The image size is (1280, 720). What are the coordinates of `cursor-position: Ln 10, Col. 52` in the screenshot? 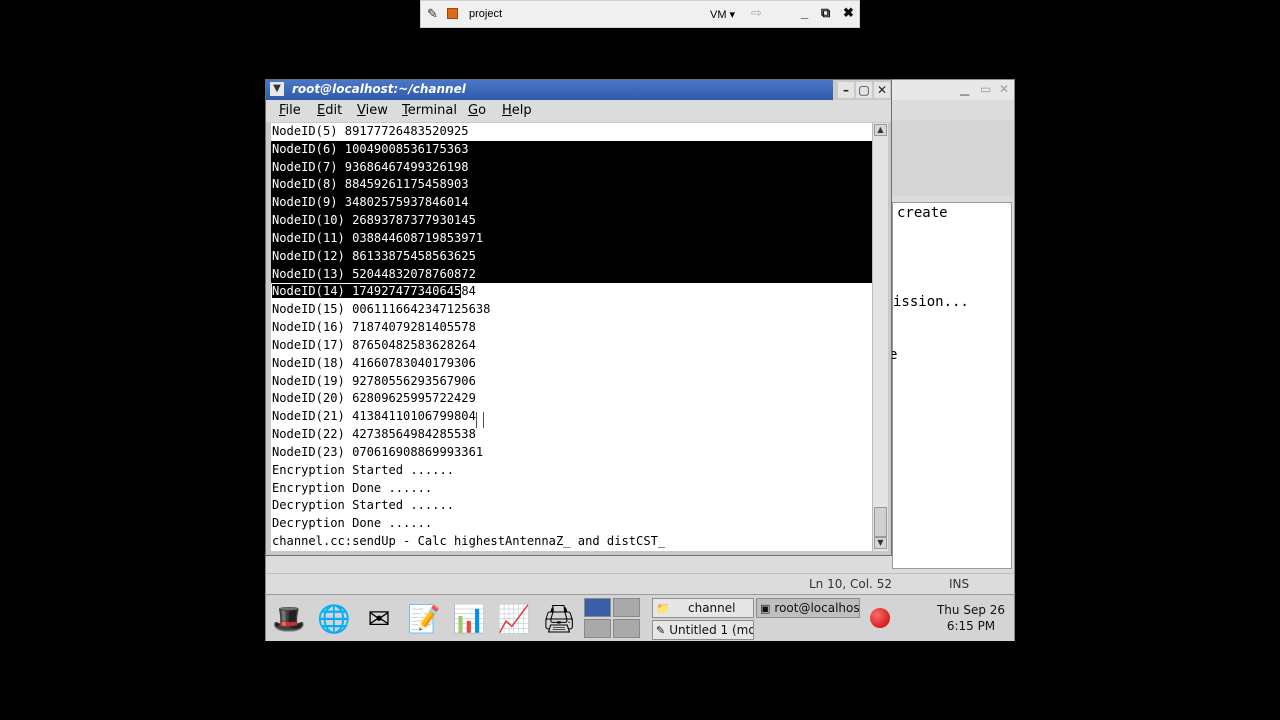 It's located at (850, 584).